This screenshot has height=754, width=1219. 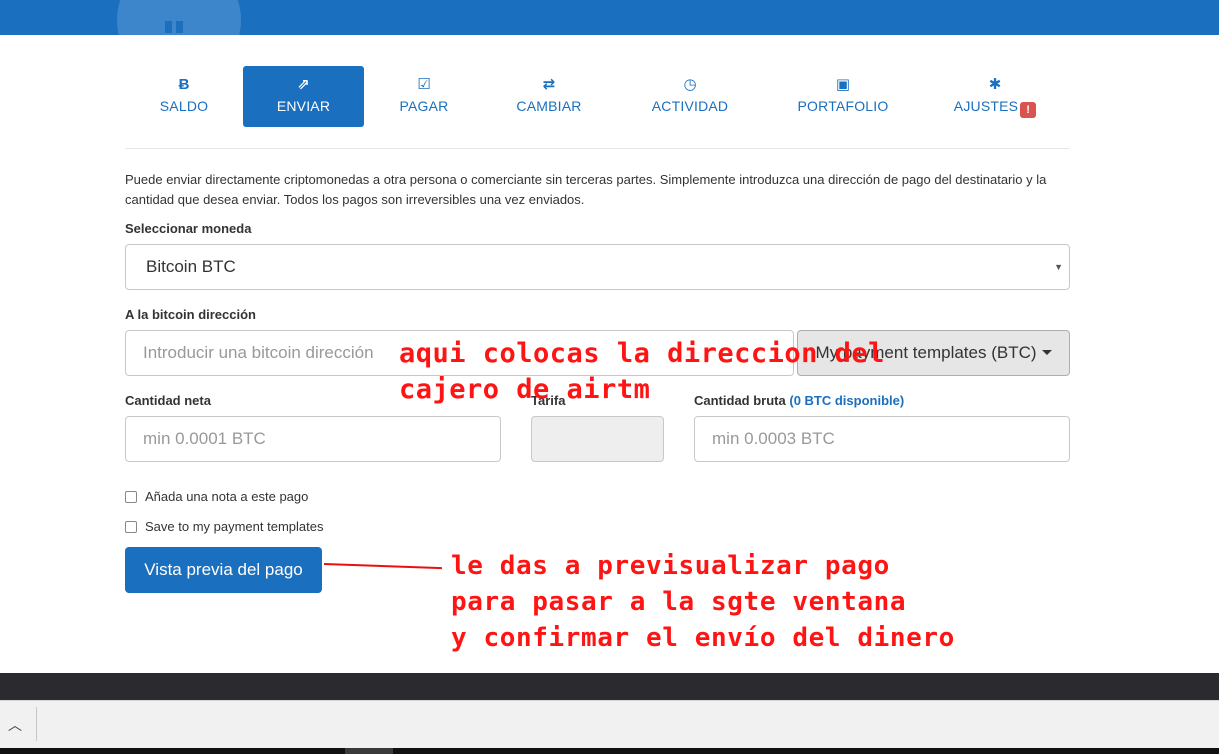 What do you see at coordinates (369, 751) in the screenshot?
I see `taskbar-active-app` at bounding box center [369, 751].